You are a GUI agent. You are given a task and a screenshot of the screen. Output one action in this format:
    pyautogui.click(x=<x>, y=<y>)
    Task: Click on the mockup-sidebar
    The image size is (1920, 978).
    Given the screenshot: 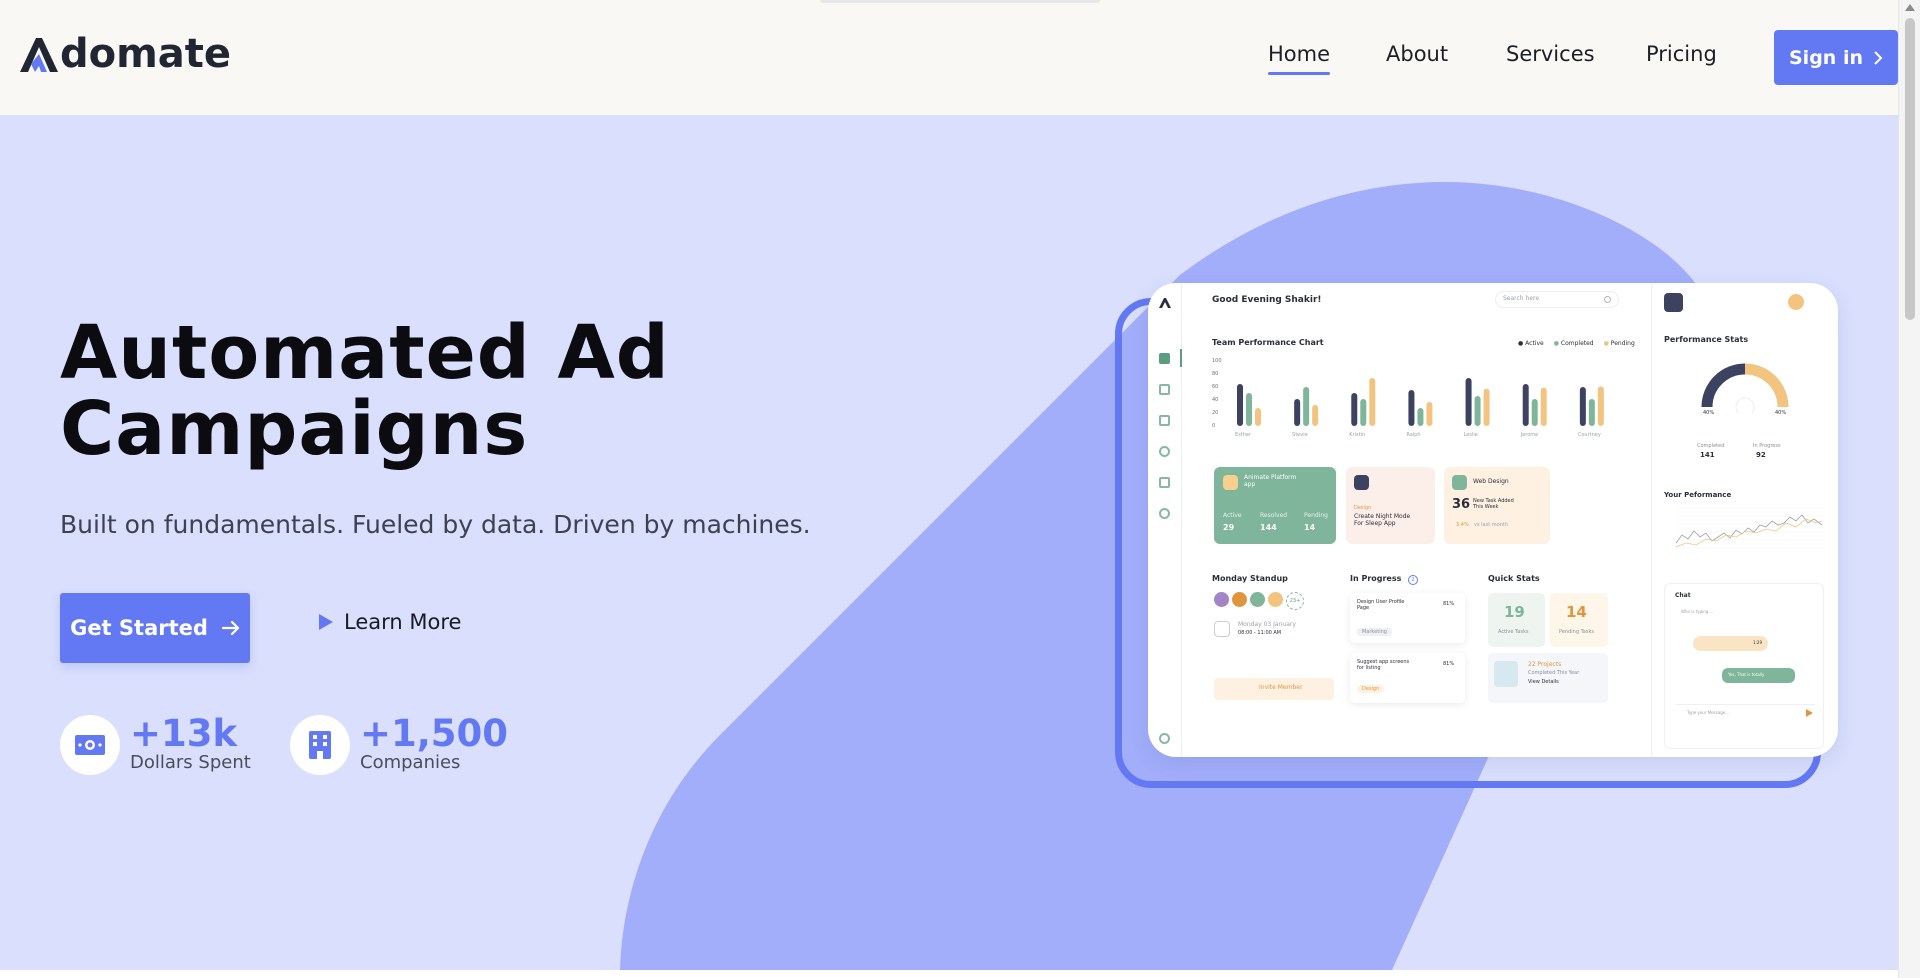 What is the action you would take?
    pyautogui.click(x=1165, y=520)
    